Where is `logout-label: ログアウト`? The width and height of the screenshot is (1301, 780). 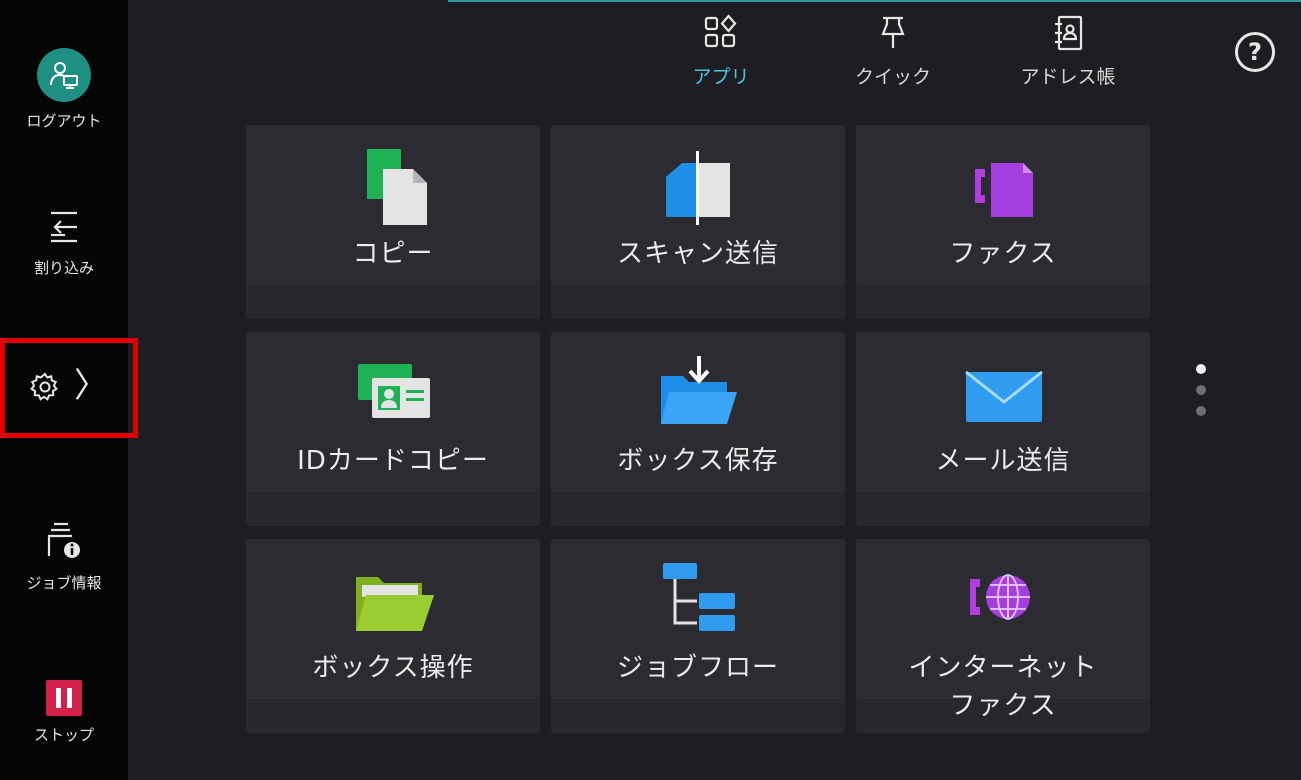
logout-label: ログアウト is located at coordinates (64, 121).